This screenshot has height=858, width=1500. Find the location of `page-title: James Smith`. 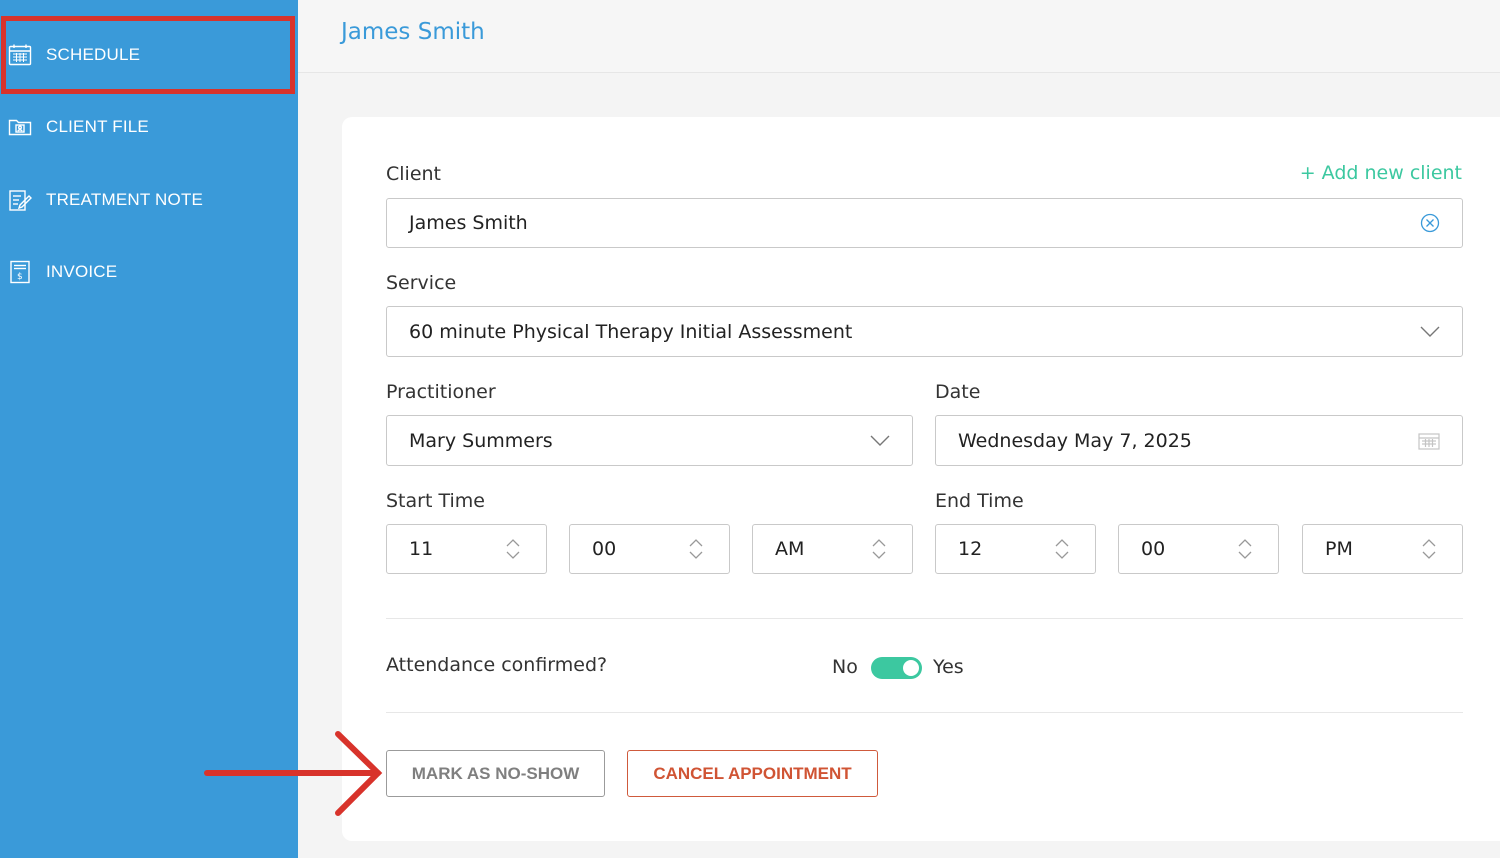

page-title: James Smith is located at coordinates (413, 32).